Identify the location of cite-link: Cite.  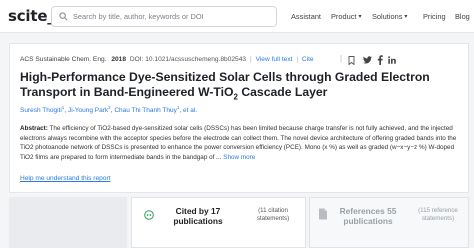
(308, 59).